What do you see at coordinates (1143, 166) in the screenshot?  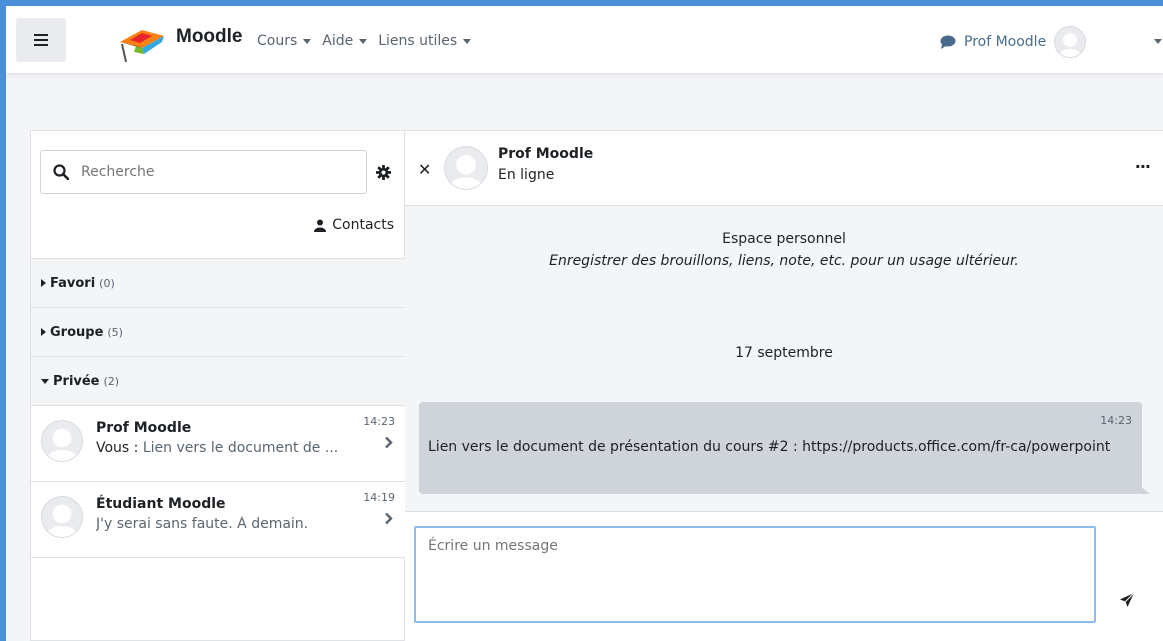 I see `more-options-button: ···` at bounding box center [1143, 166].